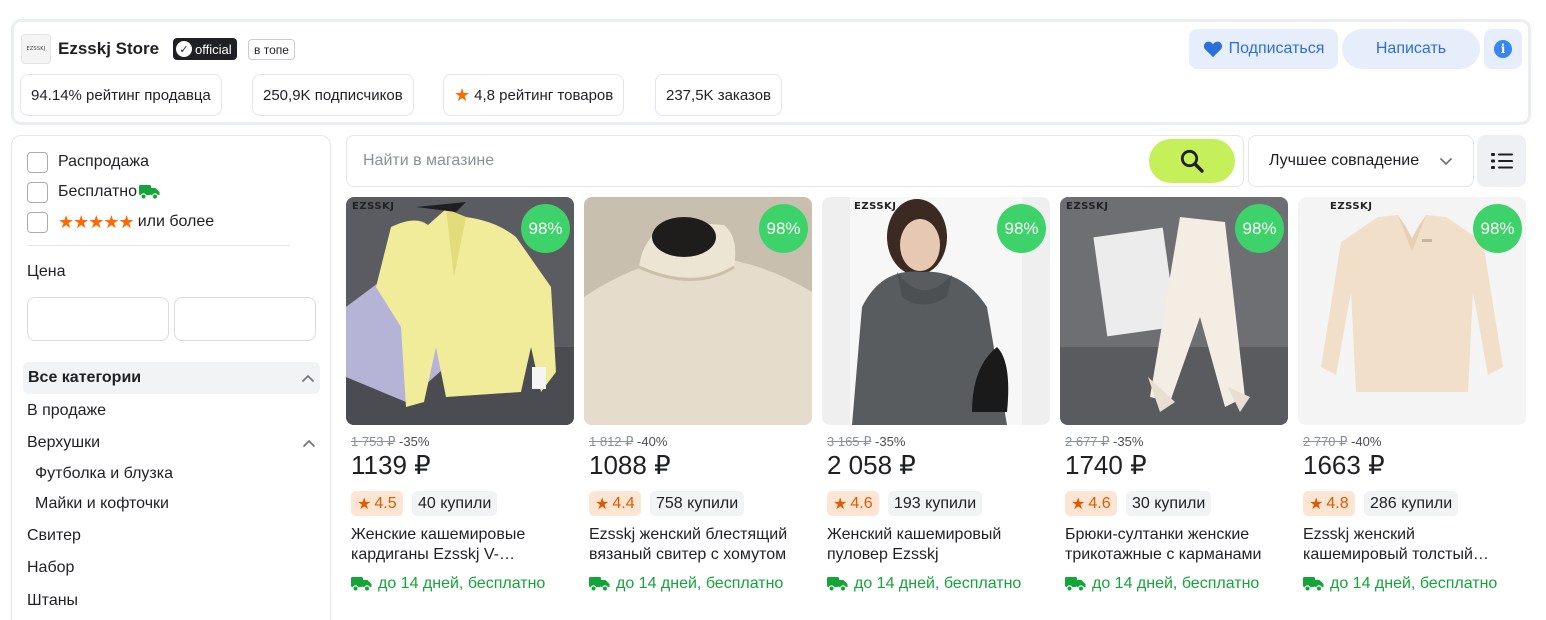  I want to click on free-delivery-filter: Бесплатно, so click(94, 192).